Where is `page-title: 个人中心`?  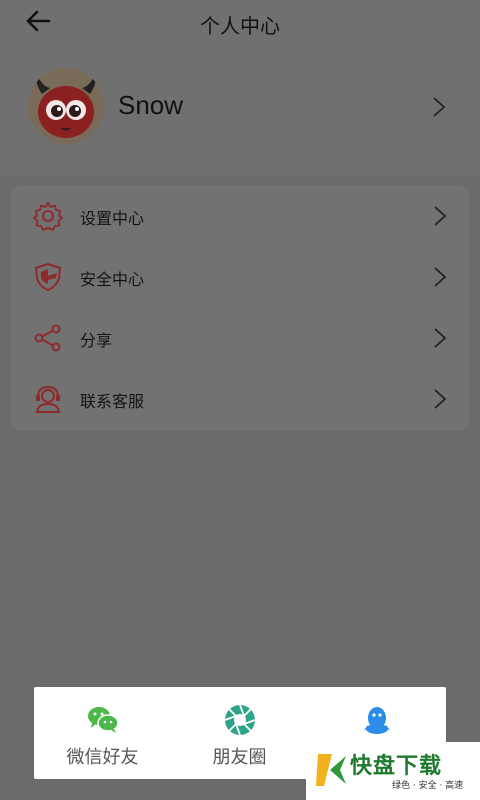 page-title: 个人中心 is located at coordinates (240, 26).